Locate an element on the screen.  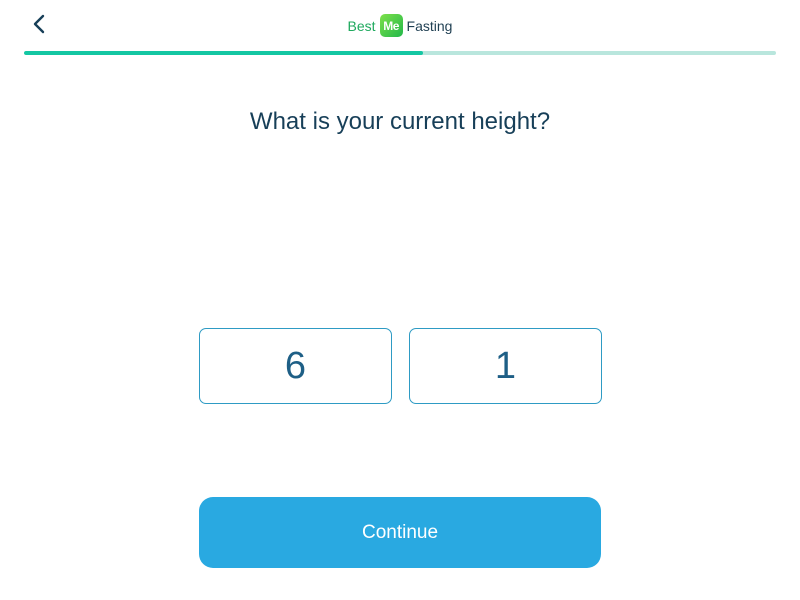
feet-input is located at coordinates (295, 366).